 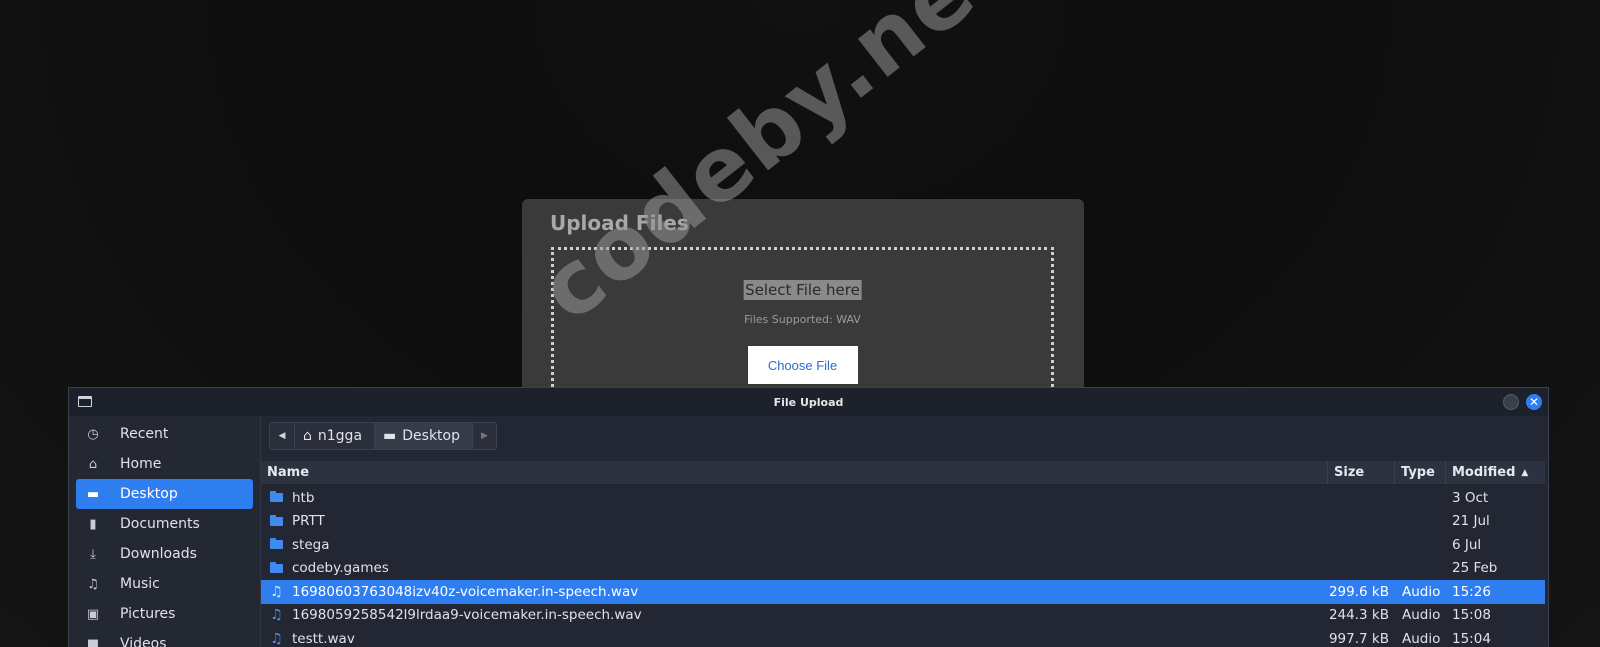 I want to click on file-name-cell: stega, so click(x=794, y=545).